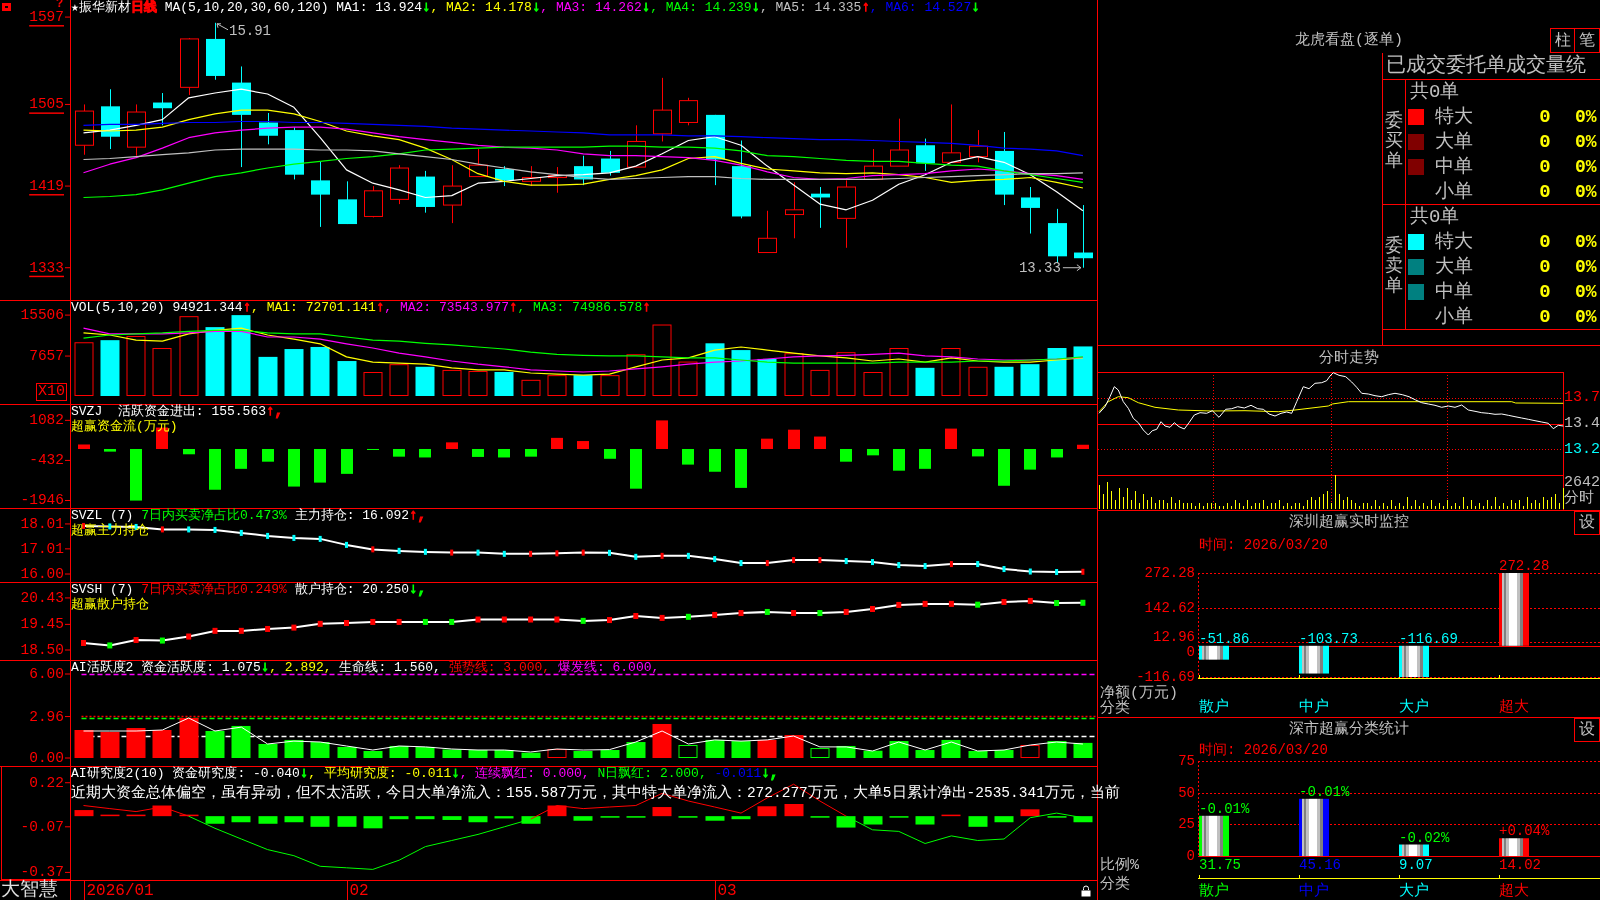 The image size is (1600, 900). Describe the element at coordinates (274, 411) in the screenshot. I see `trend-arrow-text: ↑,` at that location.